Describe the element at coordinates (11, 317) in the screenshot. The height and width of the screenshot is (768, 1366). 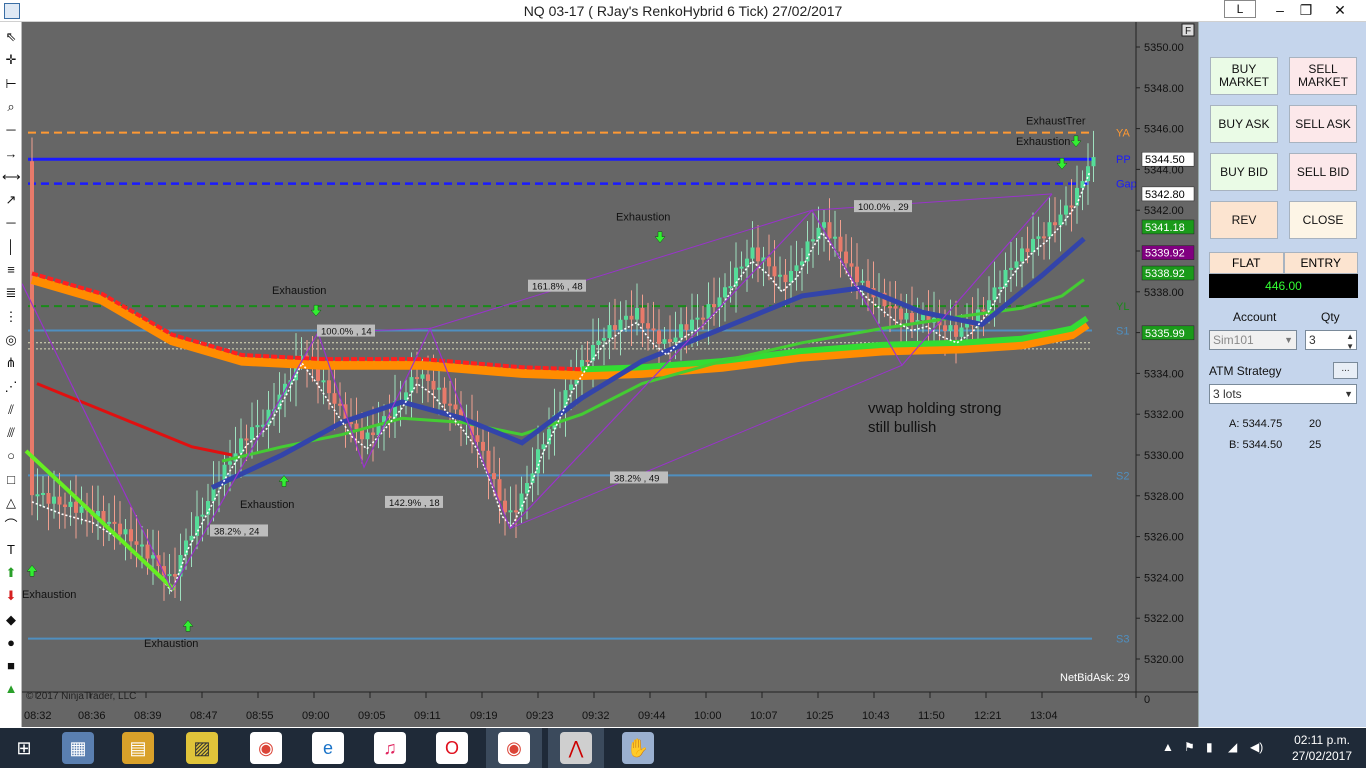
I see `fib-time-icon: ⋮` at that location.